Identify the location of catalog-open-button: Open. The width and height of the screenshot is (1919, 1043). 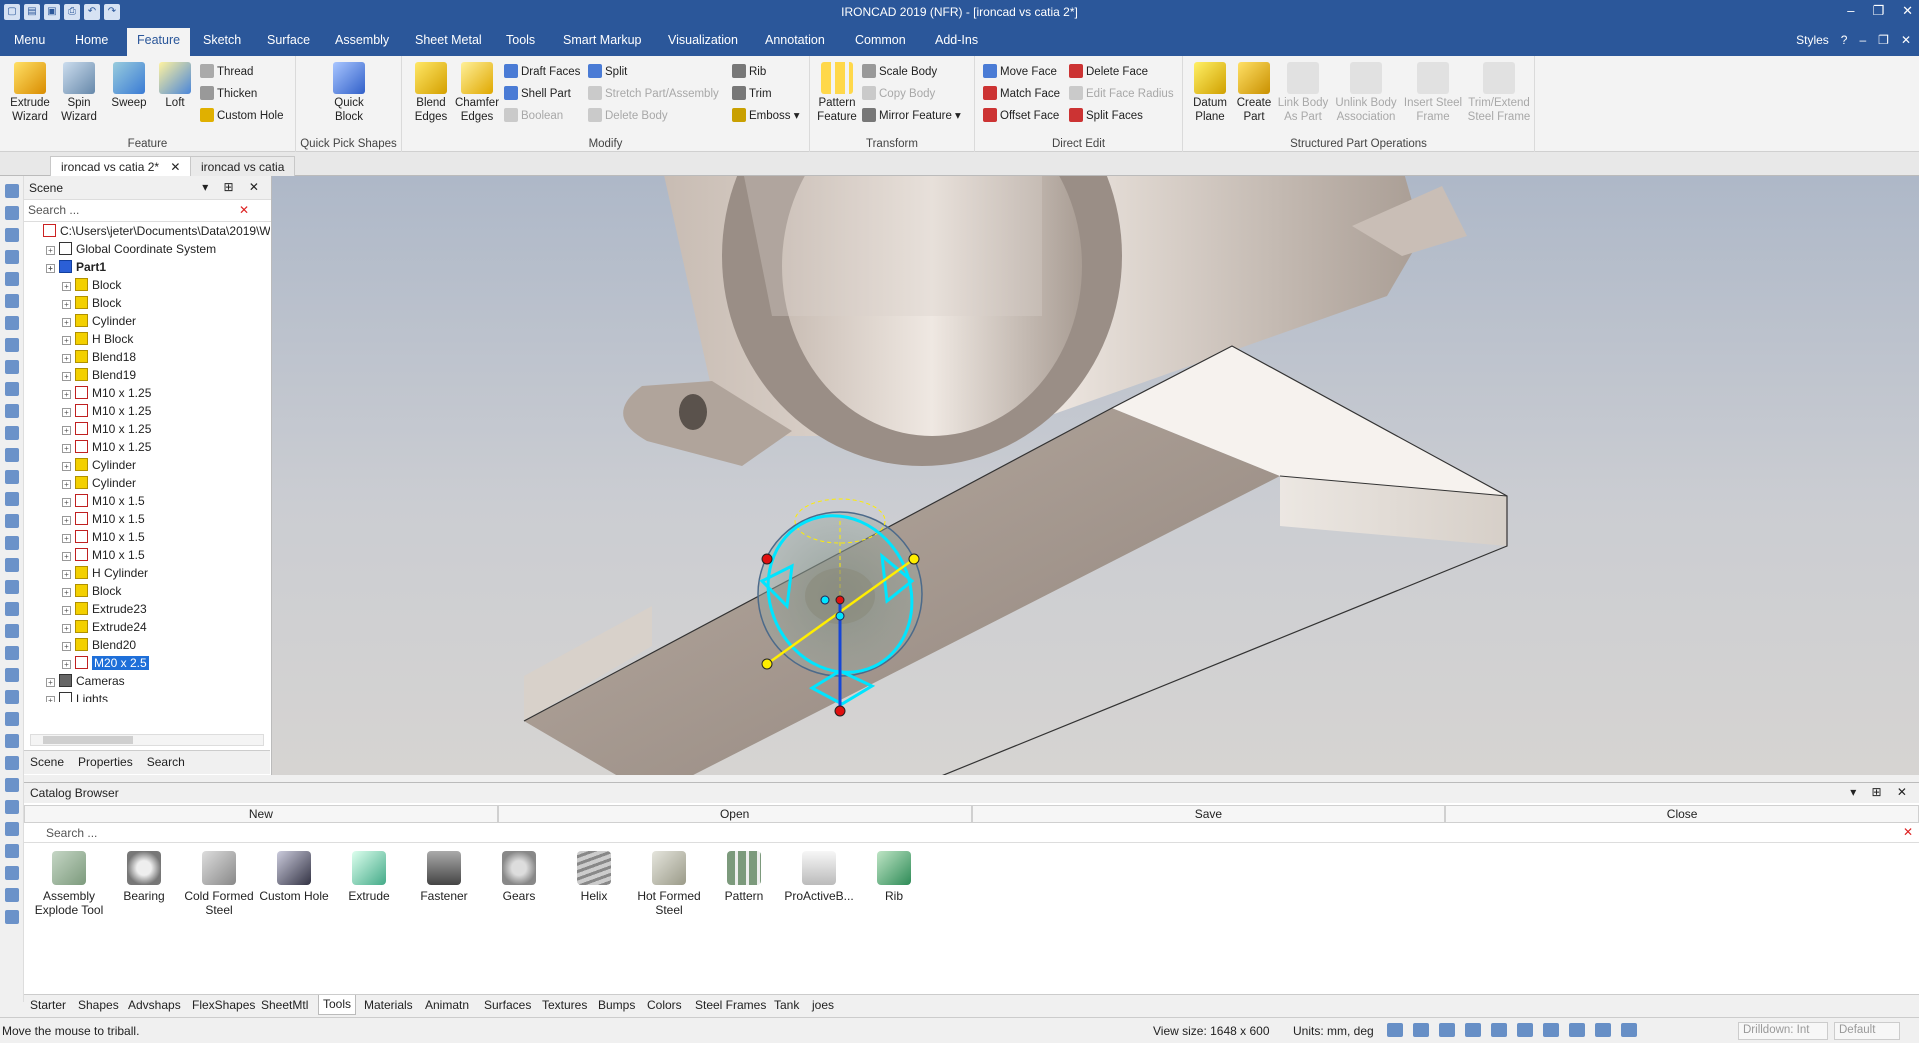
(734, 814).